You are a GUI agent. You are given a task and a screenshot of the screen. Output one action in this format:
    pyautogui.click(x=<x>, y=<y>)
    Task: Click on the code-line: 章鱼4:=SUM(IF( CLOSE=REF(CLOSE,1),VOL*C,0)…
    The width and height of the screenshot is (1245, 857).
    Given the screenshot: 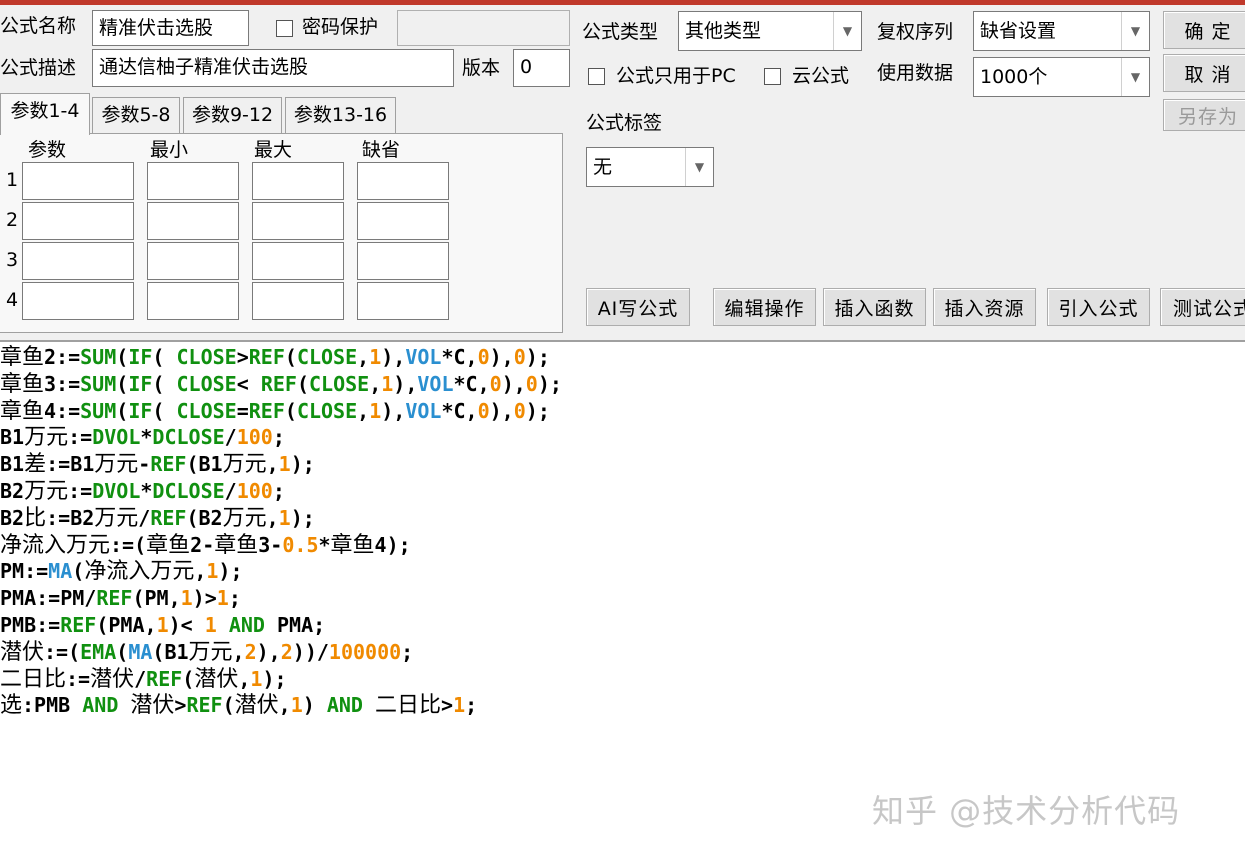 What is the action you would take?
    pyautogui.click(x=622, y=411)
    